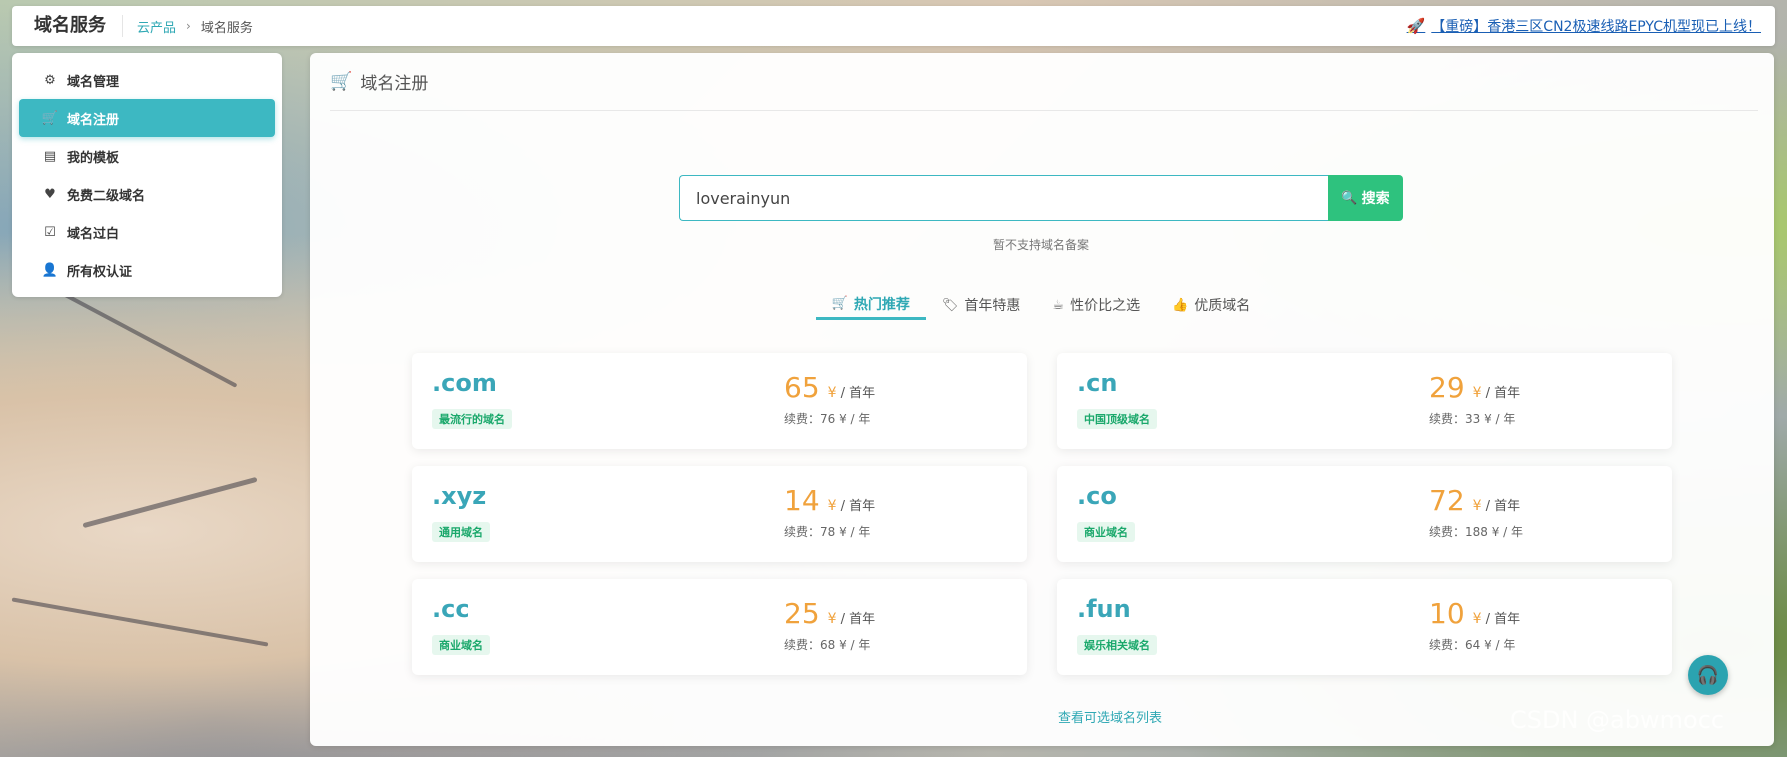 The height and width of the screenshot is (757, 1787). I want to click on domain-card: .co 商业域名 72 ¥ / 首年 续费：188 ¥ / 年, so click(1364, 514).